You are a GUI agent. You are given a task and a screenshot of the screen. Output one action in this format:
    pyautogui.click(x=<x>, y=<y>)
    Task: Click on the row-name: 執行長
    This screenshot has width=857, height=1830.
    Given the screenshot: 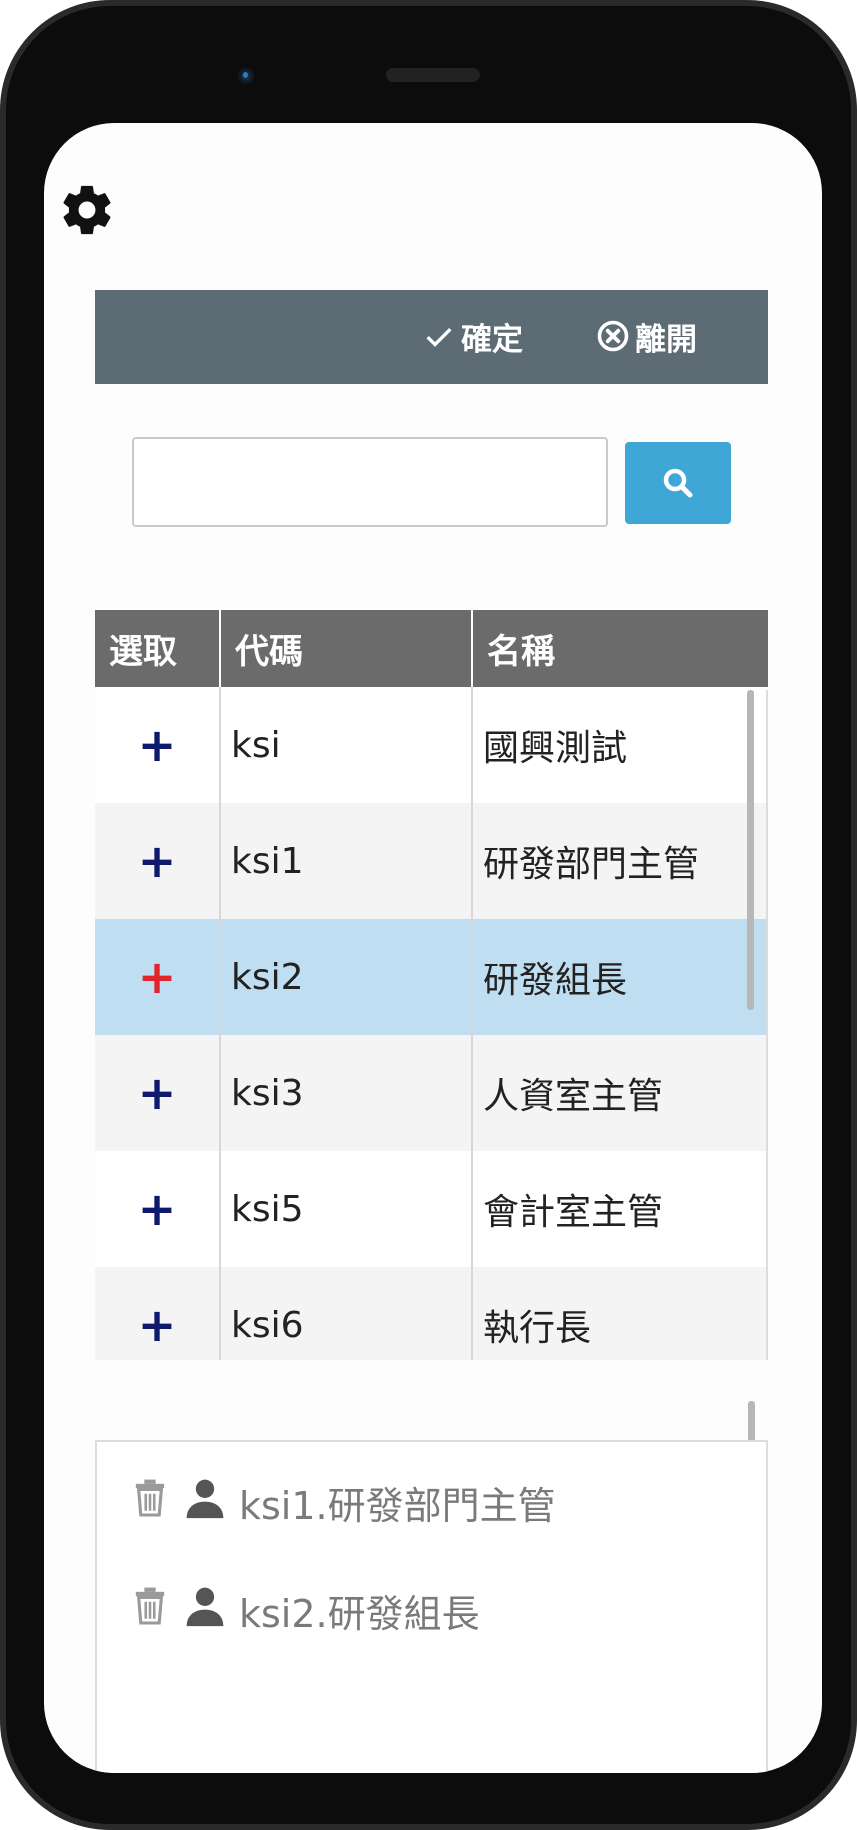 What is the action you would take?
    pyautogui.click(x=537, y=1328)
    